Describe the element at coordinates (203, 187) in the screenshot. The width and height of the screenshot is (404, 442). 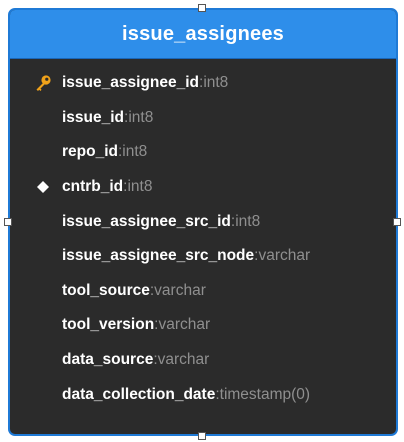
I see `field-row: cntrb_id: int8` at that location.